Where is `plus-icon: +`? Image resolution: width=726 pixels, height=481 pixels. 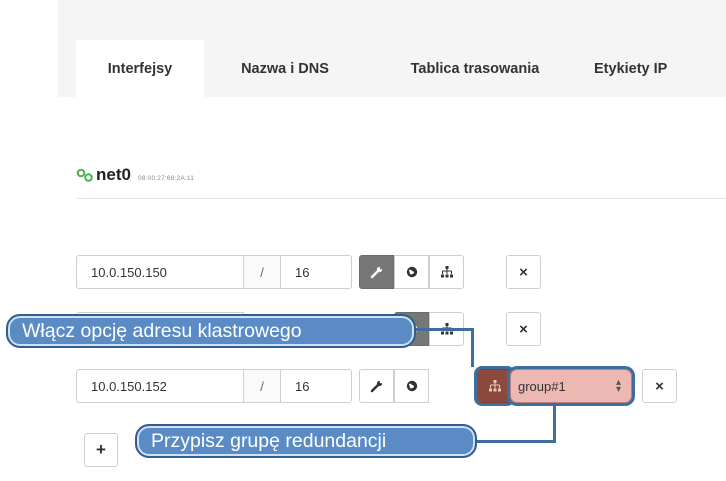
plus-icon: + is located at coordinates (101, 449).